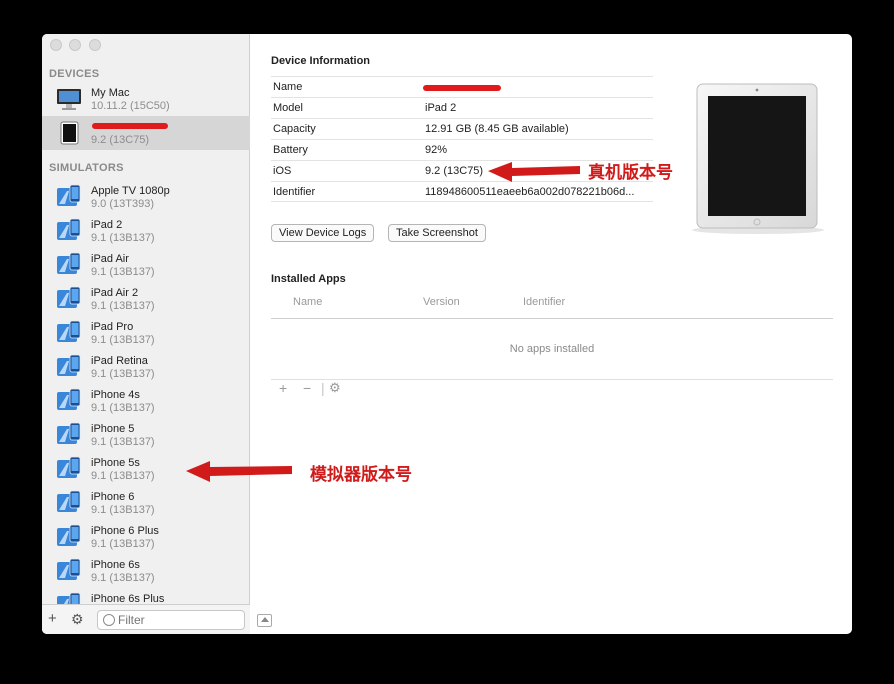 This screenshot has height=684, width=894. What do you see at coordinates (361, 474) in the screenshot?
I see `simulator-version-annotation: 模拟器版本号` at bounding box center [361, 474].